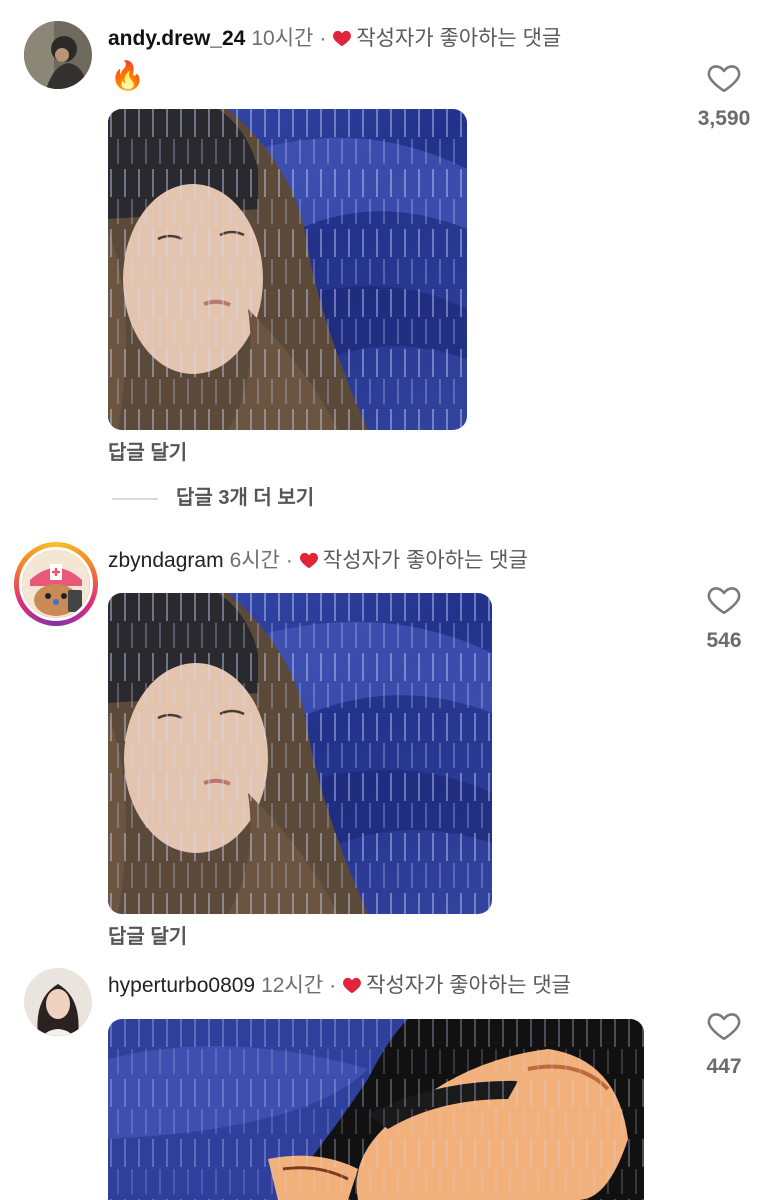 This screenshot has height=1200, width=783. Describe the element at coordinates (254, 560) in the screenshot. I see `timestamp: 6시간` at that location.